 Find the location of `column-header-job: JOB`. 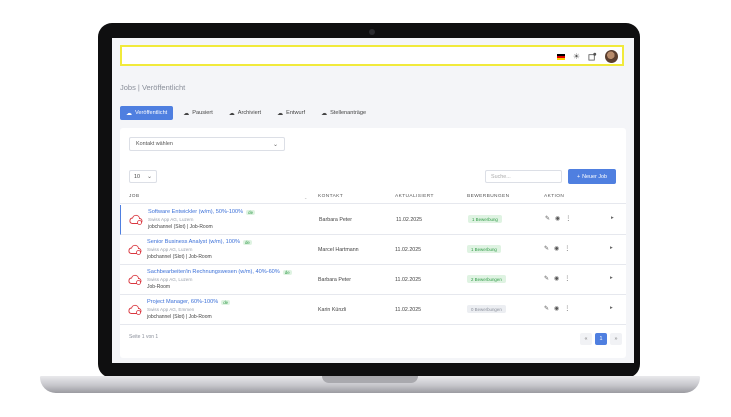

column-header-job: JOB is located at coordinates (134, 196).